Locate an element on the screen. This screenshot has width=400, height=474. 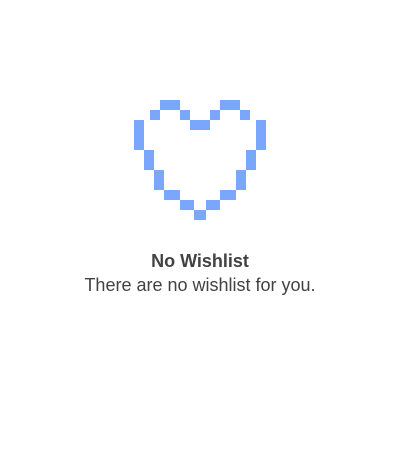
heart-outline-icon is located at coordinates (200, 160).